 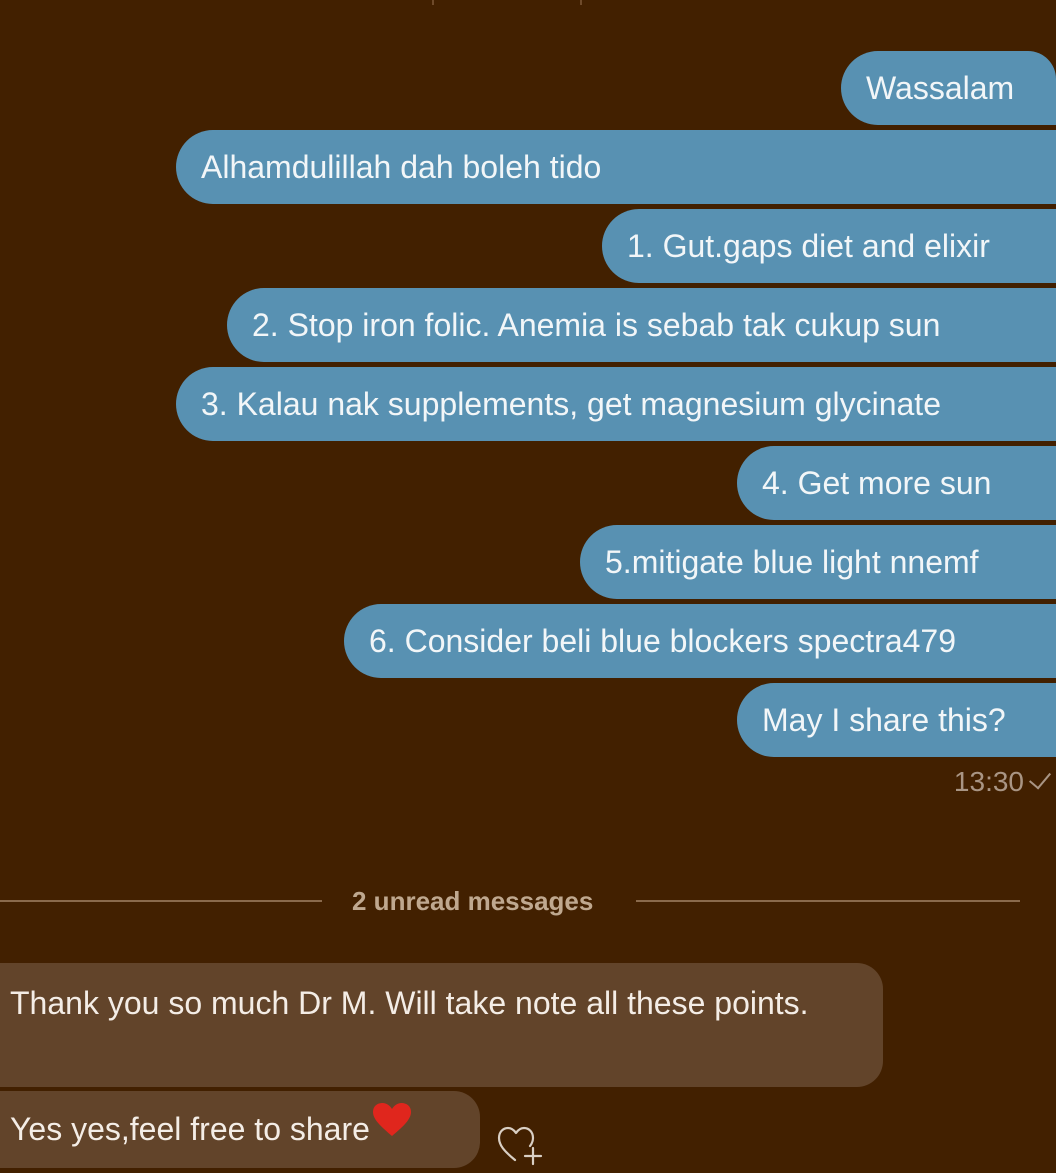 I want to click on unread-divider: 2 unread messages, so click(x=528, y=901).